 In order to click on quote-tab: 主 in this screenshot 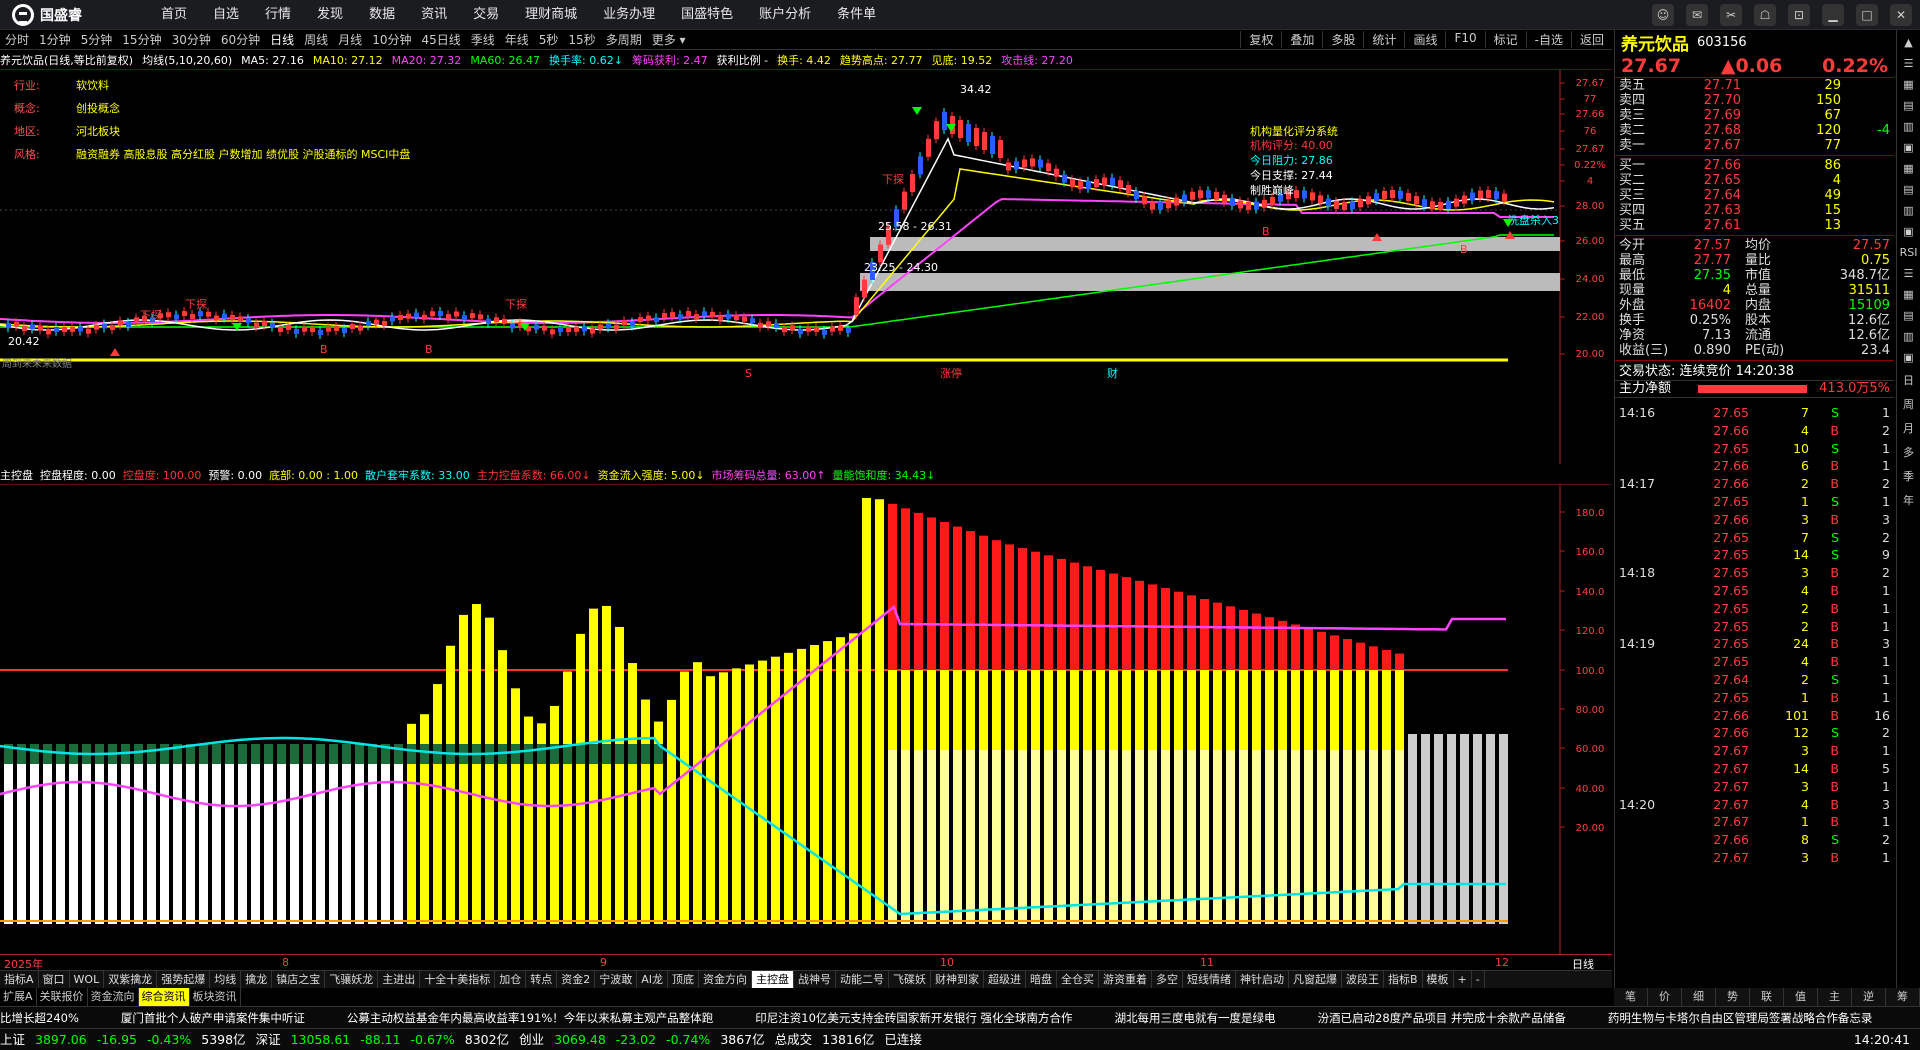, I will do `click(1835, 997)`.